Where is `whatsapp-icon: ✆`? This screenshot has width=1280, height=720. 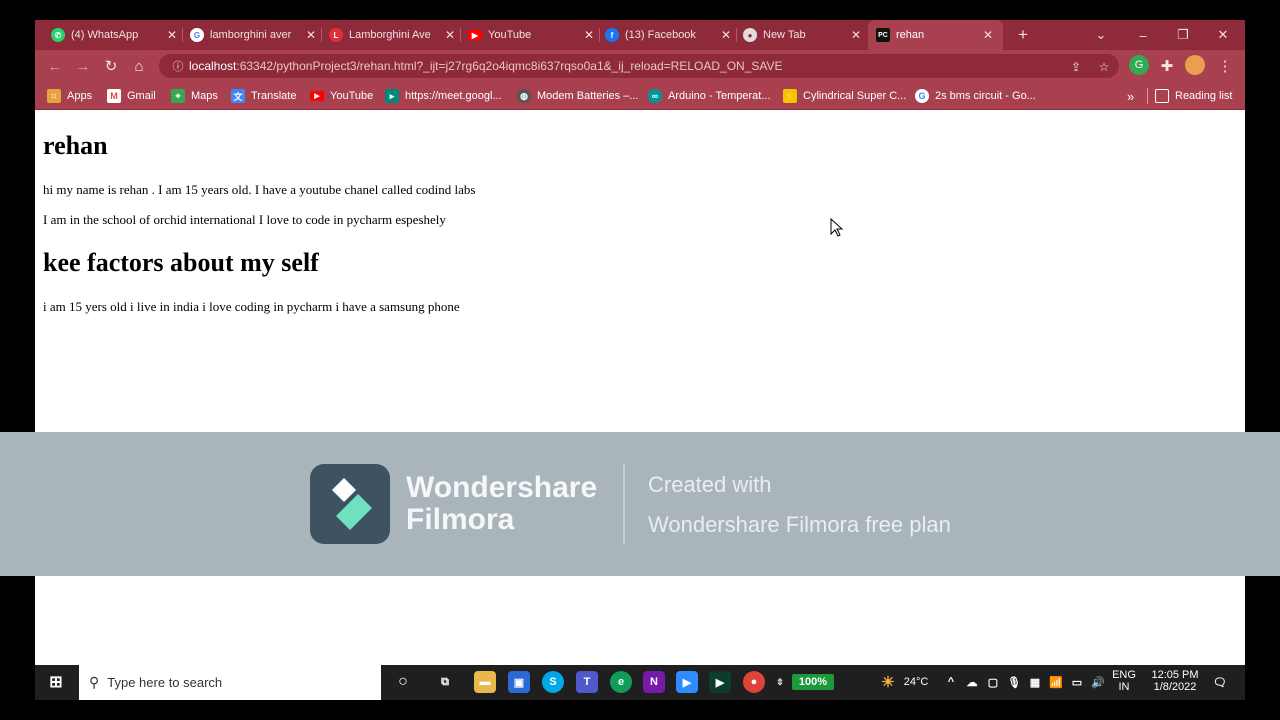
whatsapp-icon: ✆ is located at coordinates (58, 35).